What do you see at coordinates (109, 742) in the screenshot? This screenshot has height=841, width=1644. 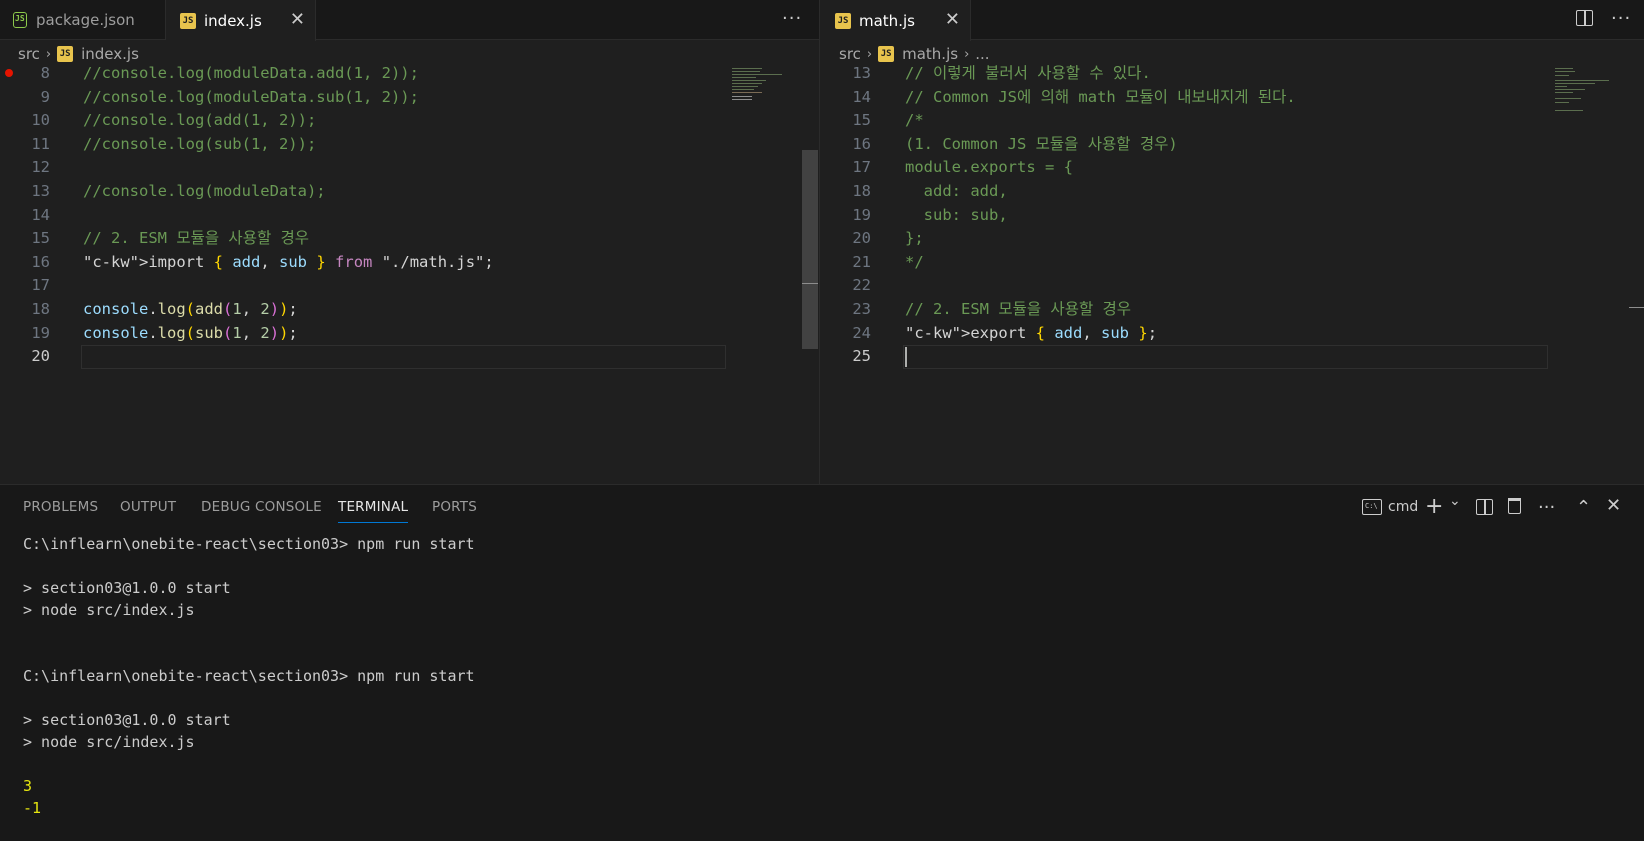 I see `terminal-line: > node src/index.js` at bounding box center [109, 742].